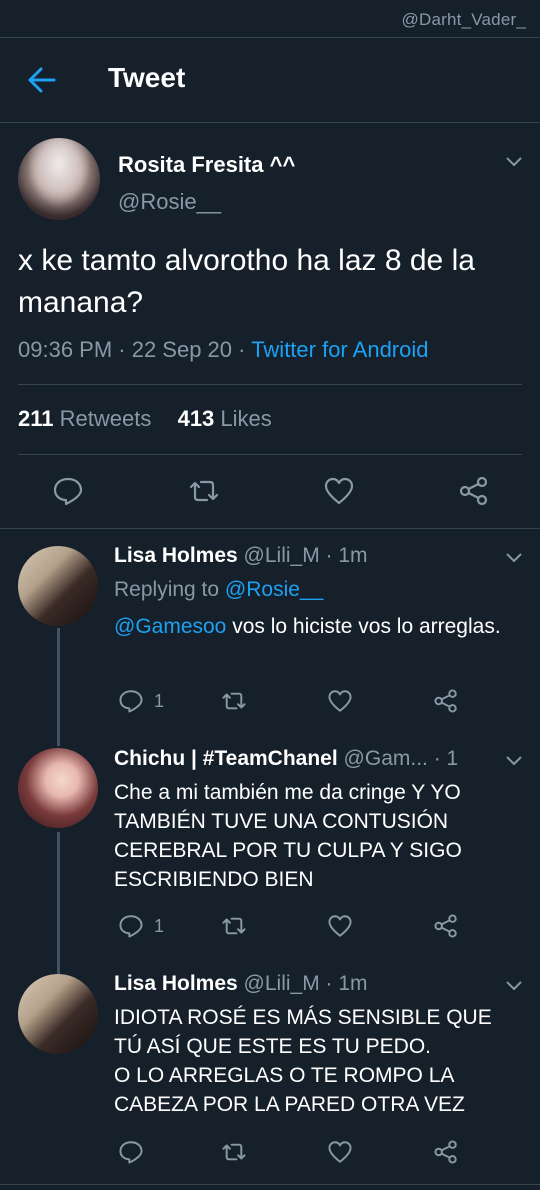 The height and width of the screenshot is (1190, 540). What do you see at coordinates (169, 202) in the screenshot?
I see `author-handle: @Rosie__` at bounding box center [169, 202].